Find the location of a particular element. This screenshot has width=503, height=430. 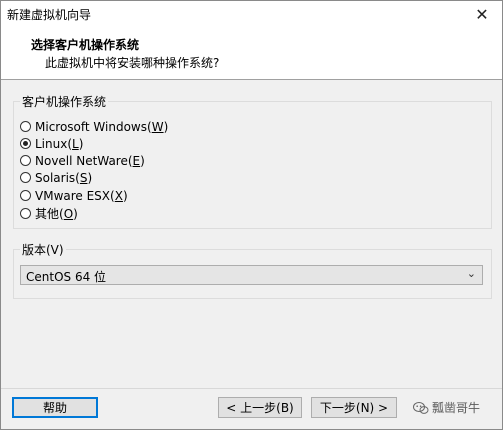

wechat-logo-icon is located at coordinates (421, 407).